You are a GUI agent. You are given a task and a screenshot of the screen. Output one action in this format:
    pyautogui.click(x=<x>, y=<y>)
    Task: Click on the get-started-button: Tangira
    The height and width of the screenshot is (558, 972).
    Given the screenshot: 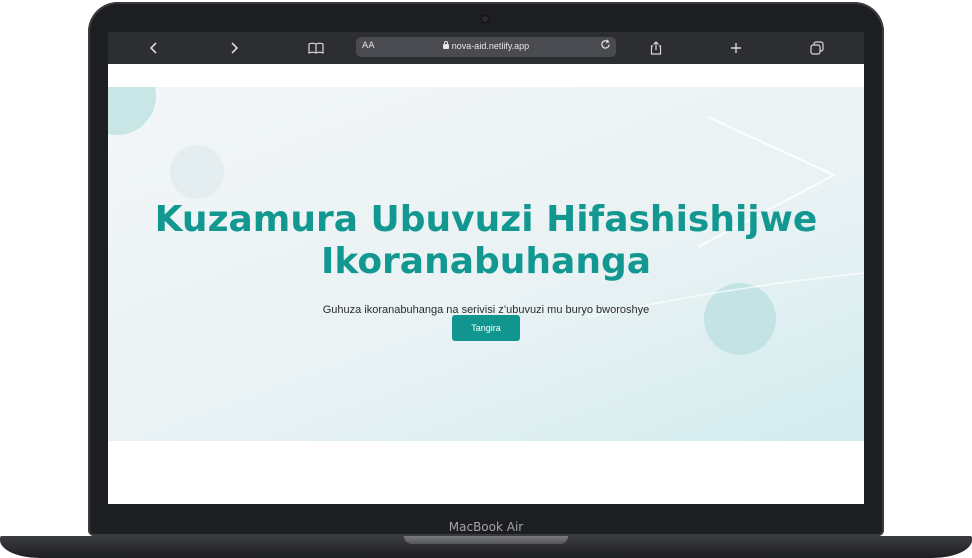 What is the action you would take?
    pyautogui.click(x=486, y=328)
    